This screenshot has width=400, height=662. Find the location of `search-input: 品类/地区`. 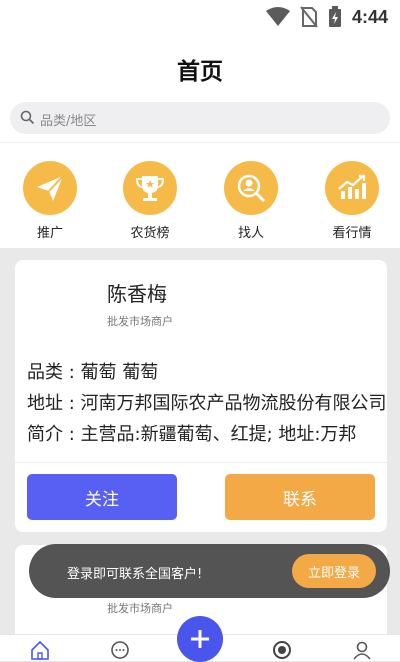

search-input: 品类/地区 is located at coordinates (200, 118).